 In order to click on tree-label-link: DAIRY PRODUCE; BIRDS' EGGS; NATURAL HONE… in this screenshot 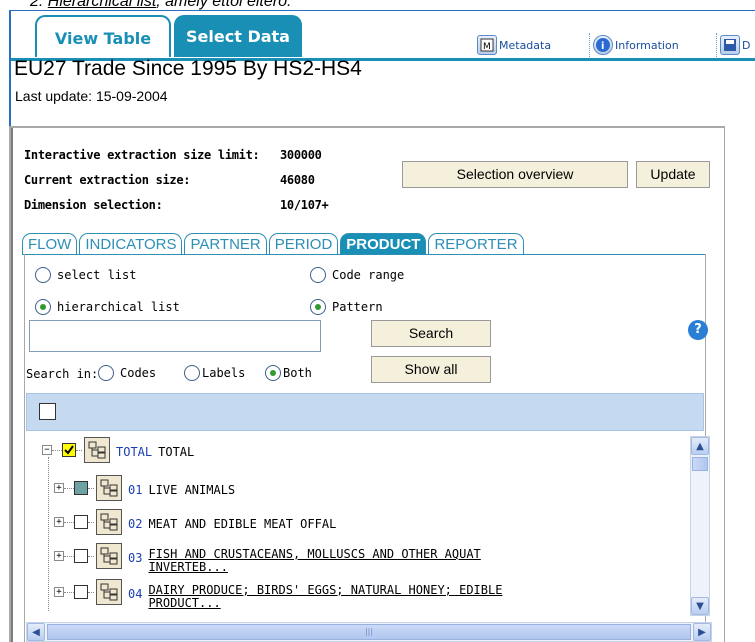, I will do `click(325, 597)`.